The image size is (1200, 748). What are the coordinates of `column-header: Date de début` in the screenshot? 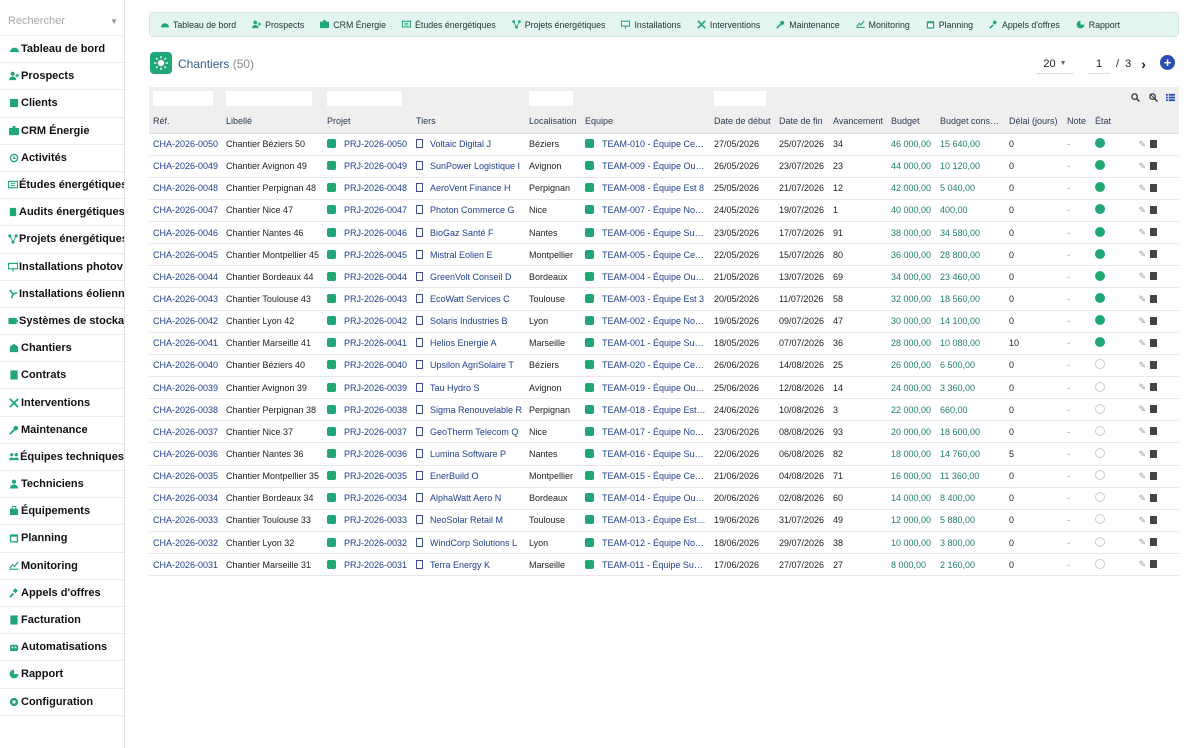 It's located at (742, 121).